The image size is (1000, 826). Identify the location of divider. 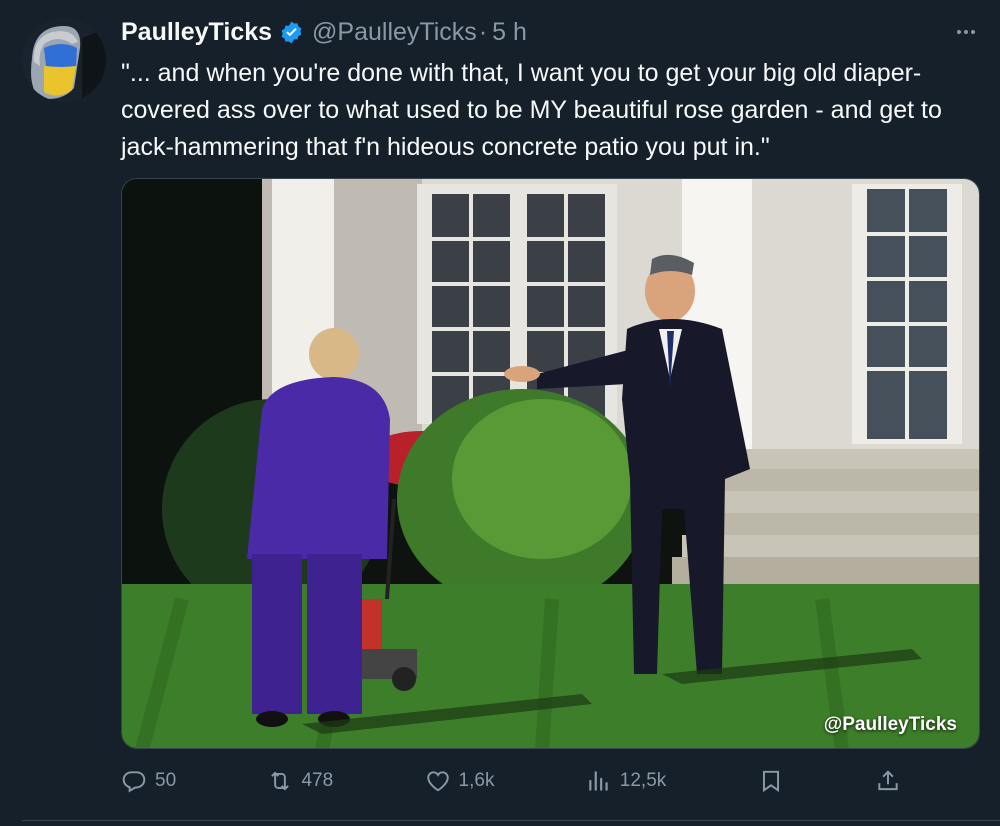
(511, 820).